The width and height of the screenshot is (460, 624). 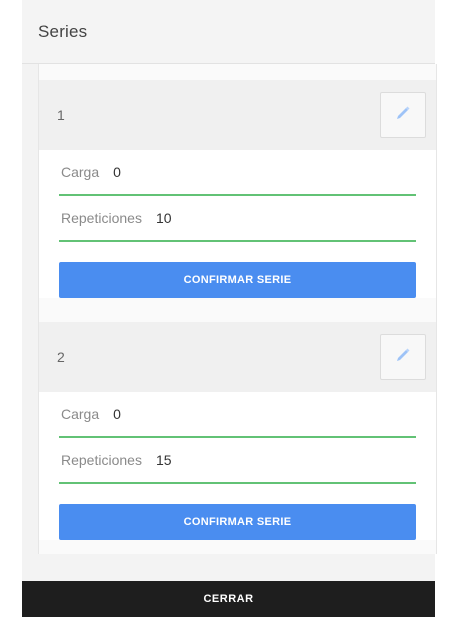 What do you see at coordinates (61, 357) in the screenshot?
I see `serie-number: 2` at bounding box center [61, 357].